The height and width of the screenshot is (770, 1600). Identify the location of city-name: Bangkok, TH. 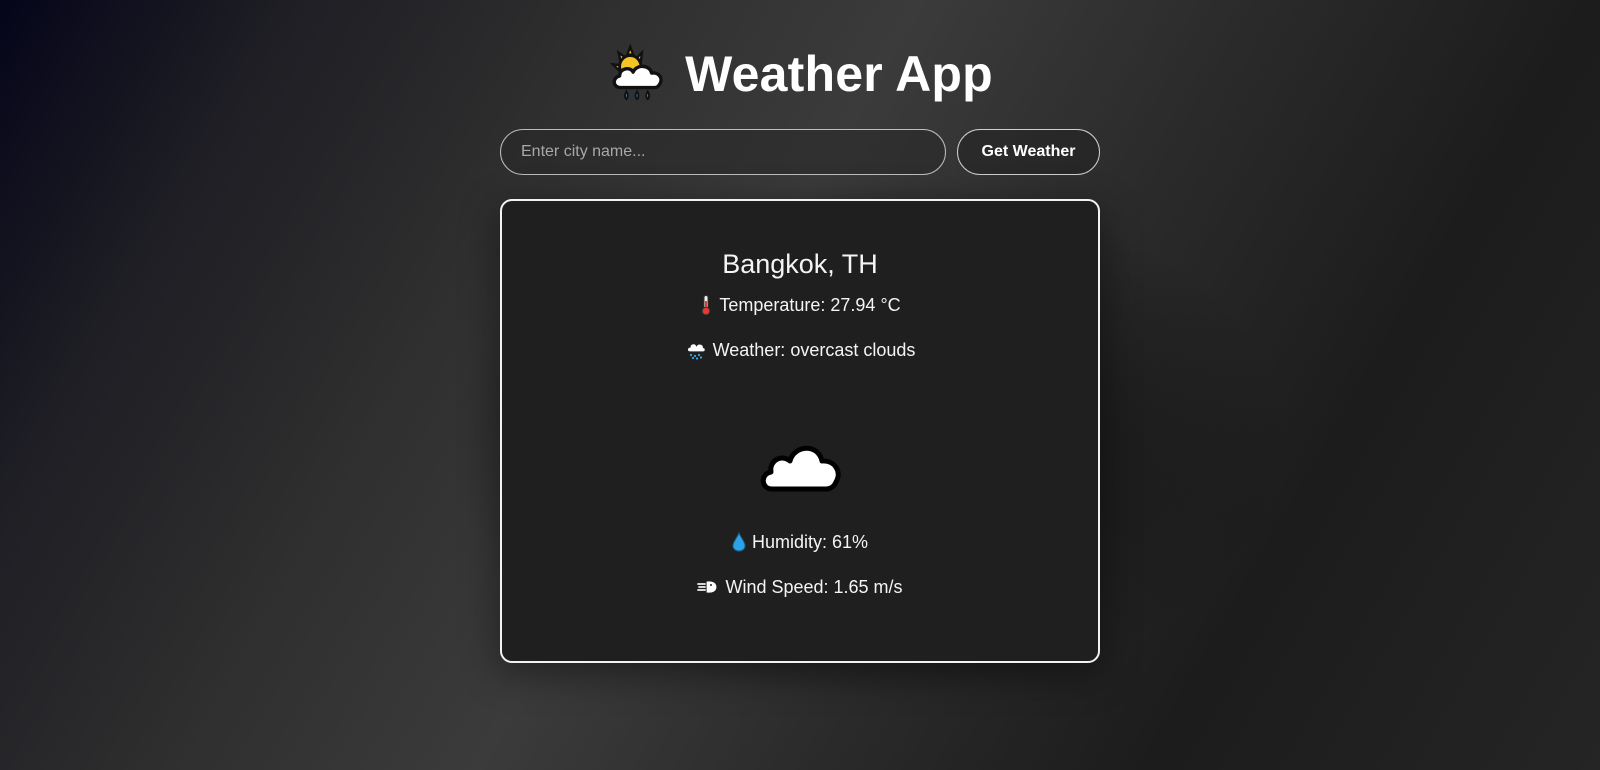
(800, 264).